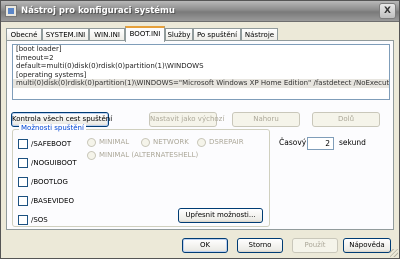  I want to click on network-radio: NETWORK, so click(165, 143).